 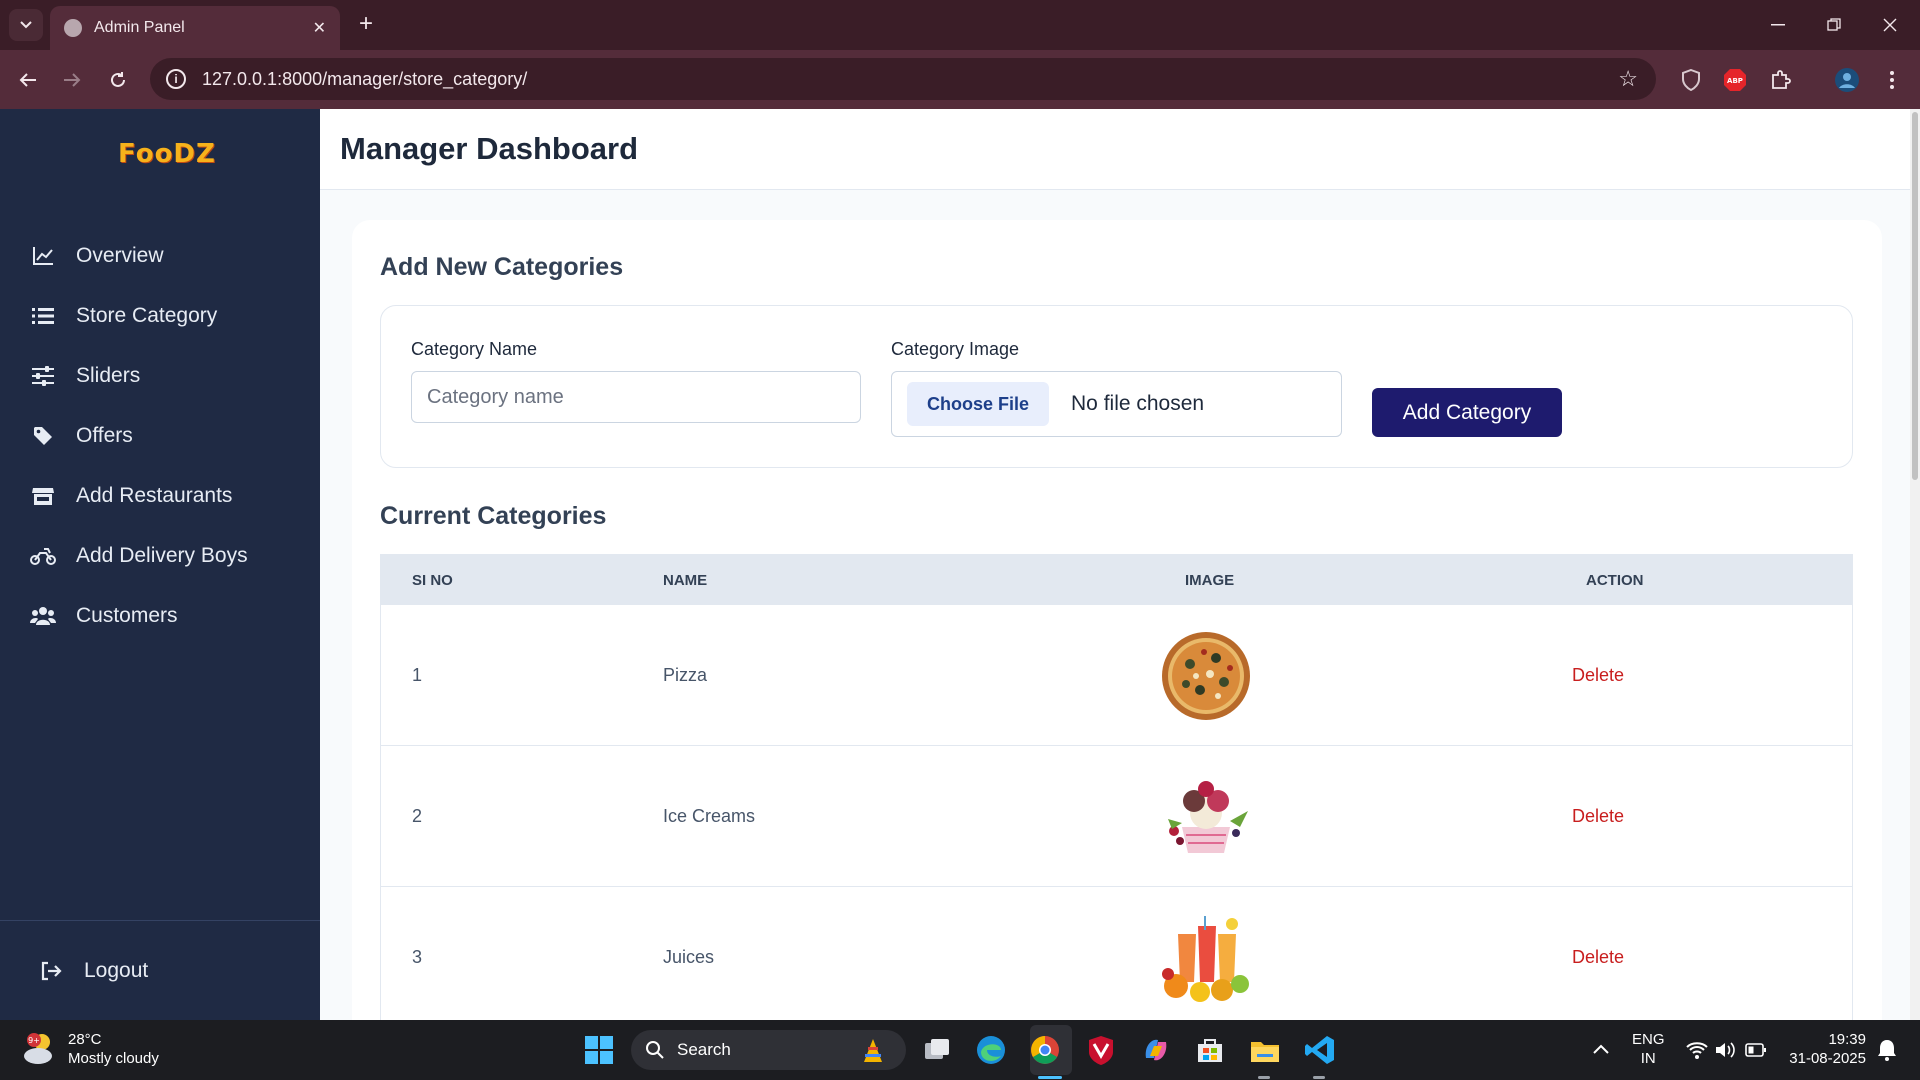 I want to click on chevron-up-icon, so click(x=1601, y=1049).